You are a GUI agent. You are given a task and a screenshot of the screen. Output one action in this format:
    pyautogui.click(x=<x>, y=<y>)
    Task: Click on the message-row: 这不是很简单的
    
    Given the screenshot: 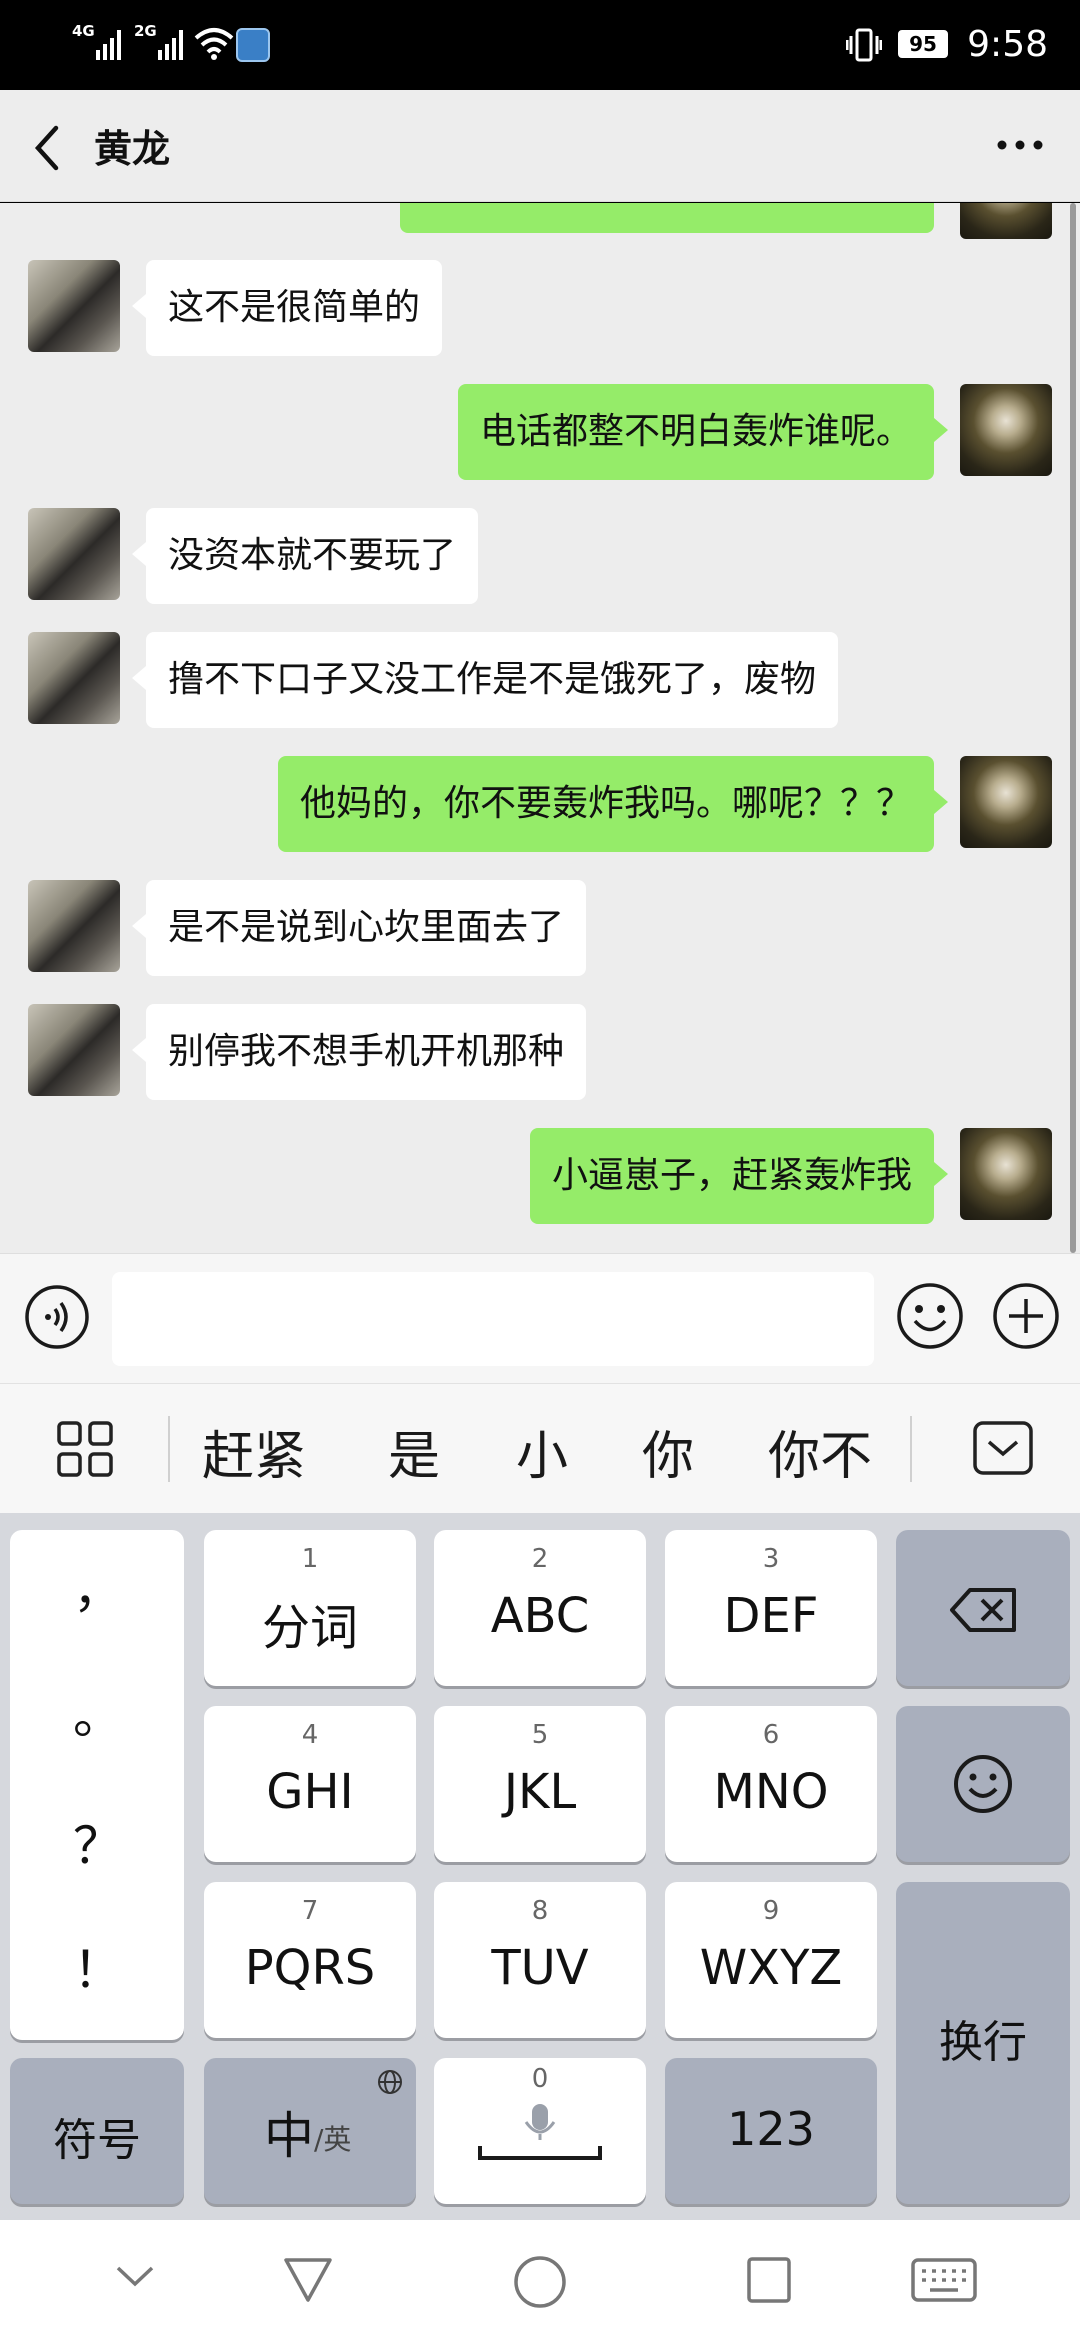 What is the action you would take?
    pyautogui.click(x=540, y=310)
    